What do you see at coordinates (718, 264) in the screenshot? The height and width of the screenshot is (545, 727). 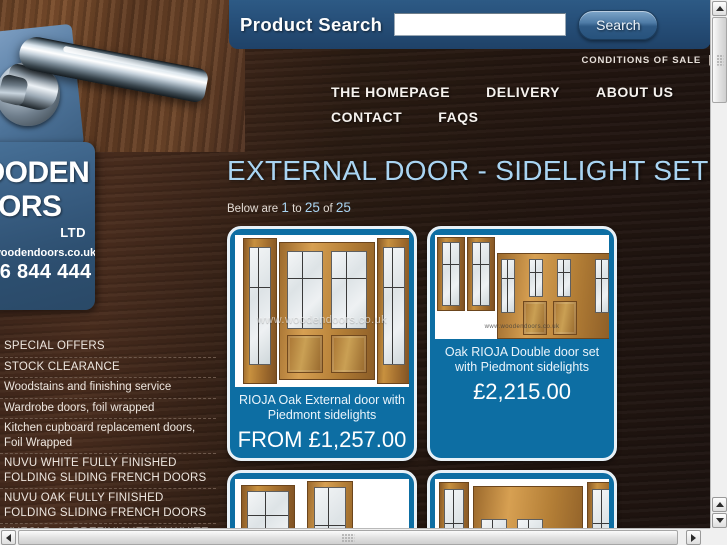 I see `vertical-scrollbar` at bounding box center [718, 264].